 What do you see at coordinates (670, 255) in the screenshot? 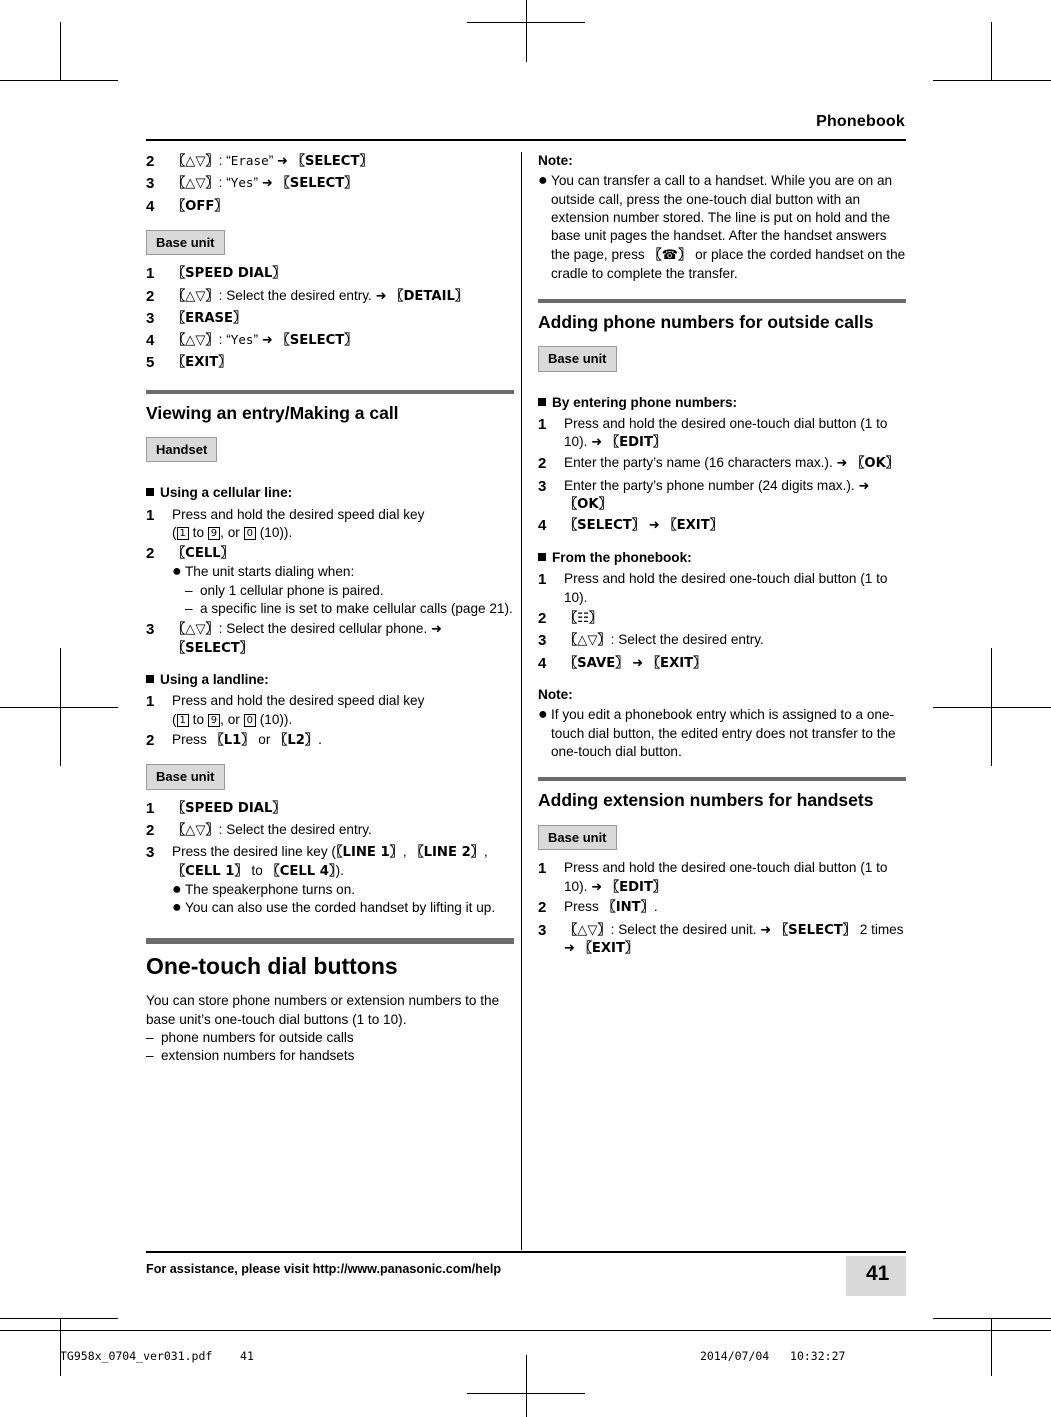
I see `key-speakerphone: 〖☎〗` at bounding box center [670, 255].